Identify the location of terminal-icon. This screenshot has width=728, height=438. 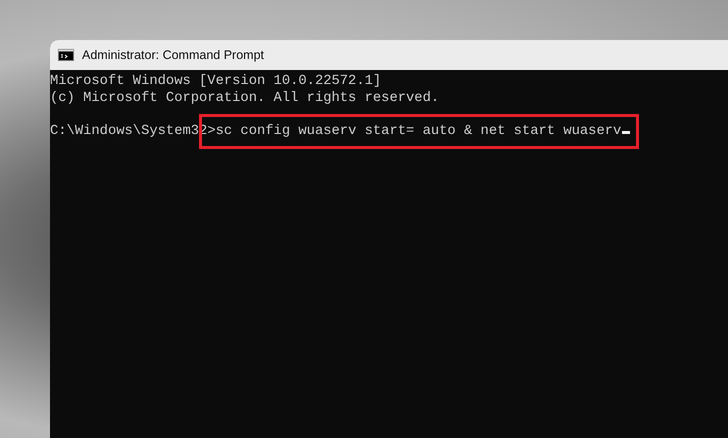
(66, 55).